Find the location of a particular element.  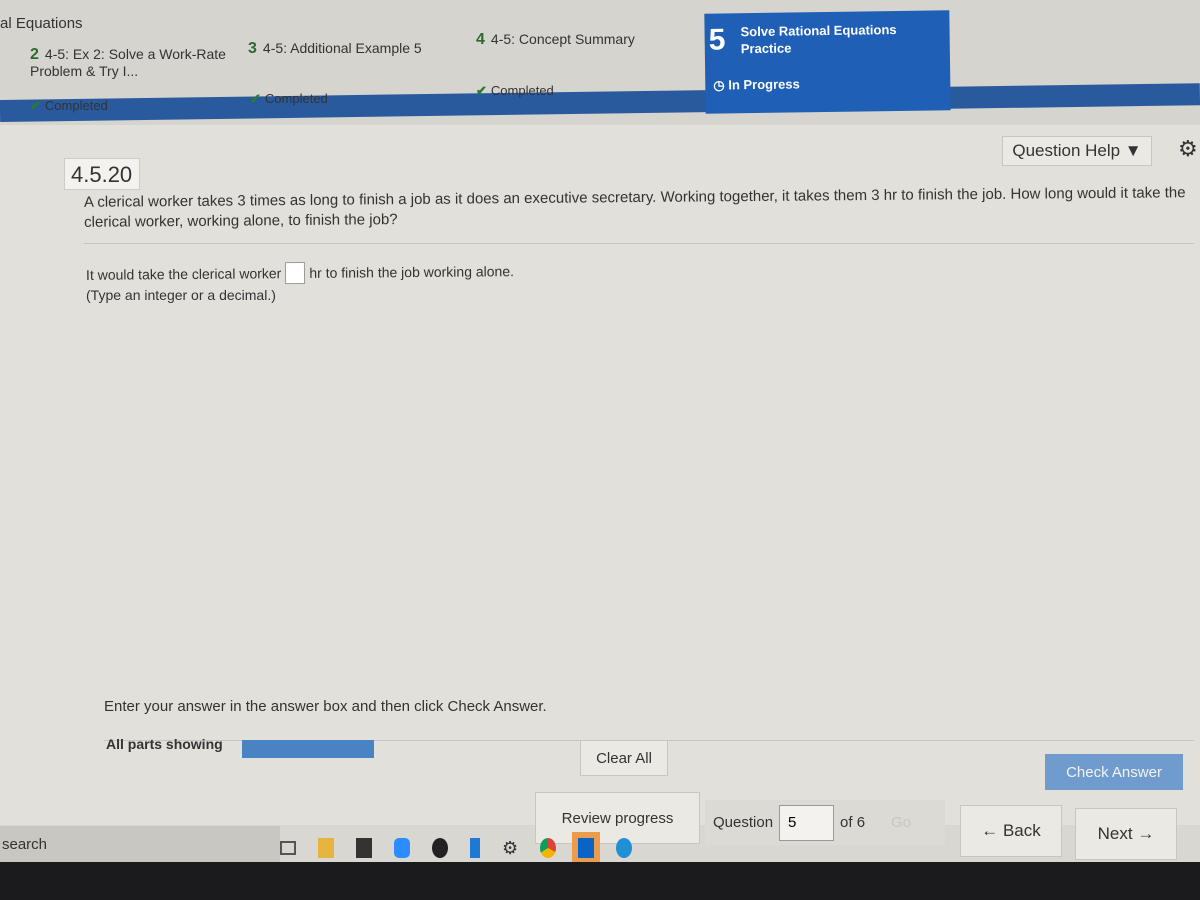

answer-hint: (Type an integer or a decimal.) is located at coordinates (181, 295).